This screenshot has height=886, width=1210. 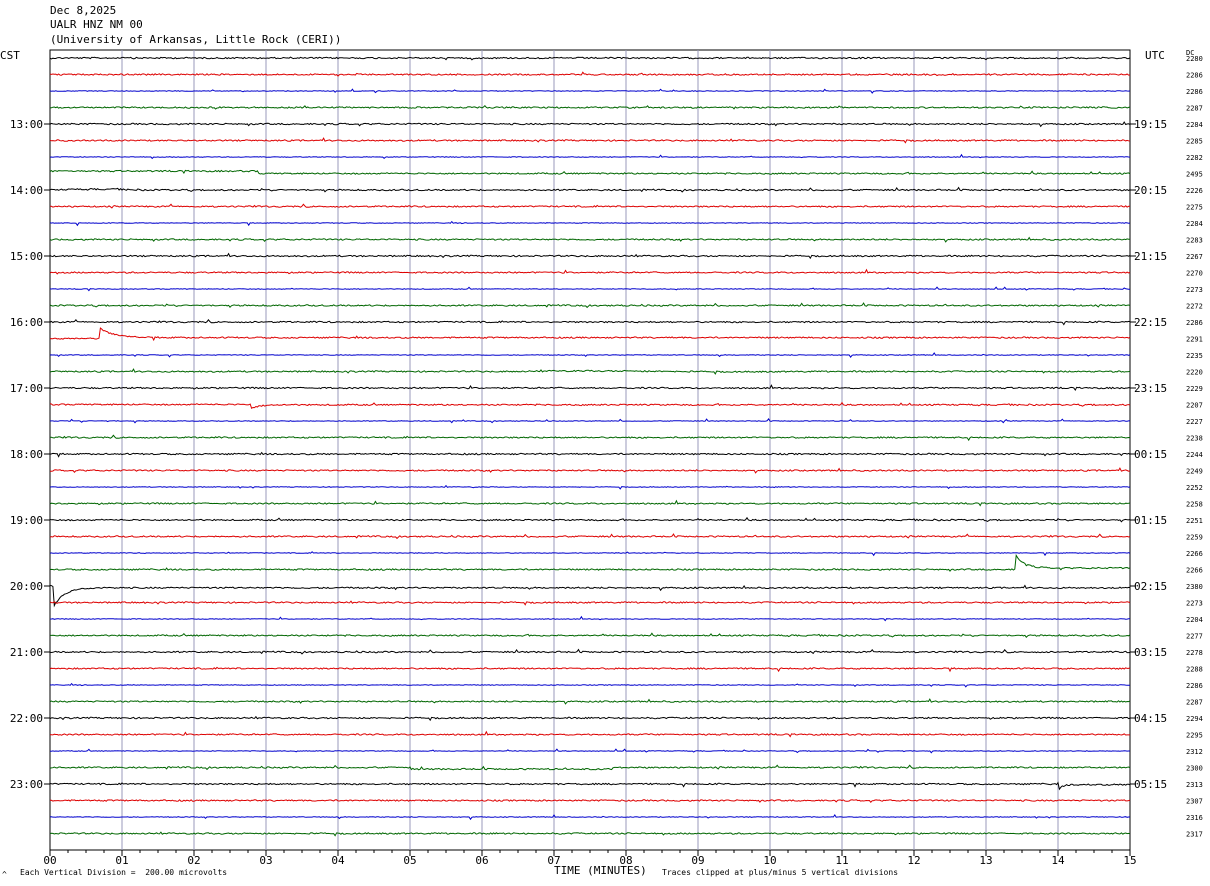 I want to click on x-tick-label: 11, so click(x=841, y=860).